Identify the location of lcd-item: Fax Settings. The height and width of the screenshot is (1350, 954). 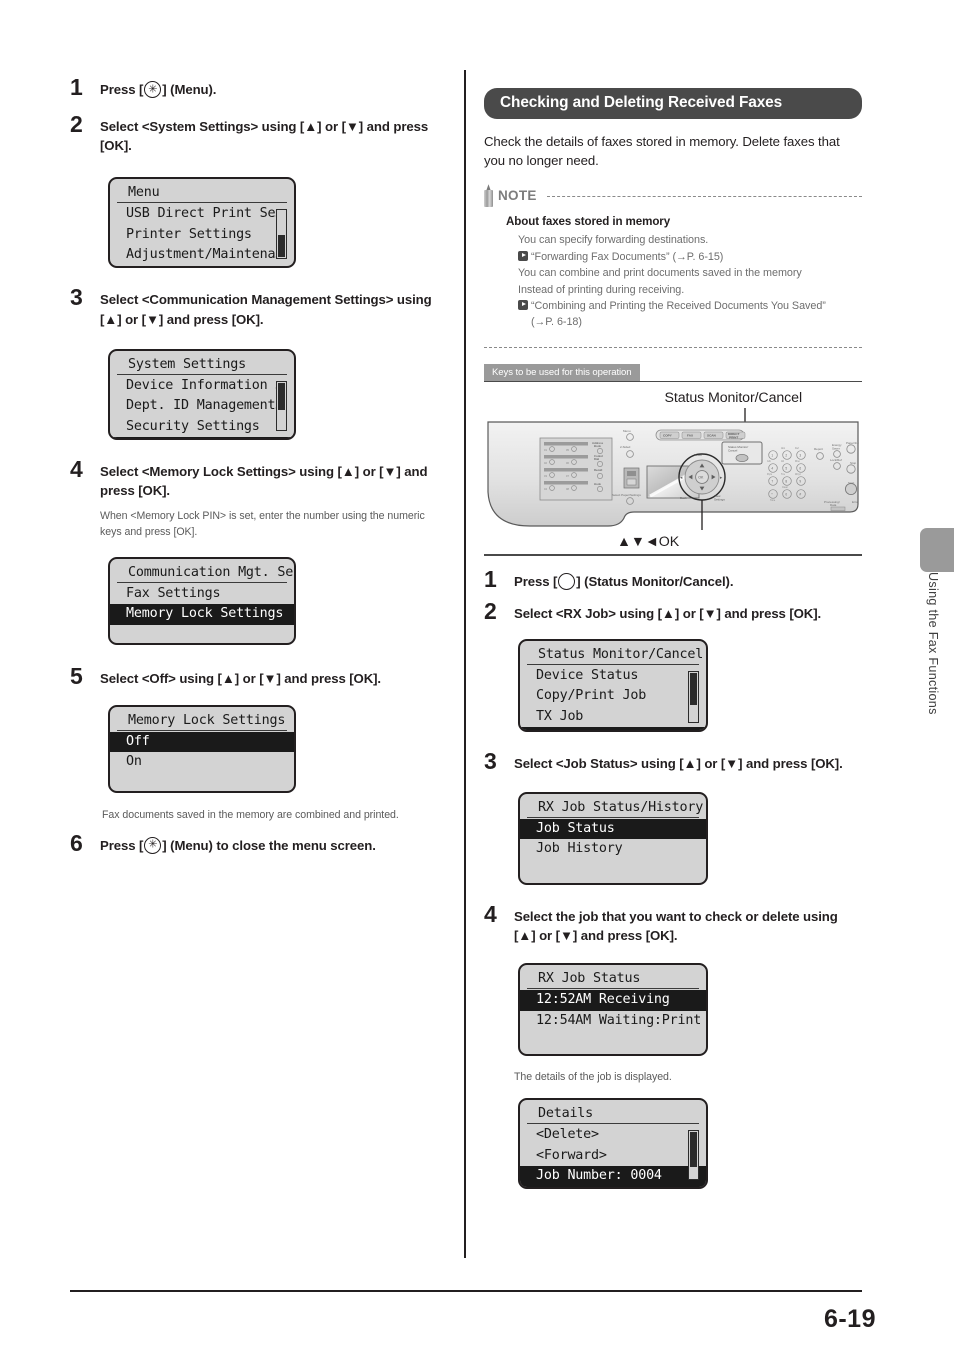
(202, 594).